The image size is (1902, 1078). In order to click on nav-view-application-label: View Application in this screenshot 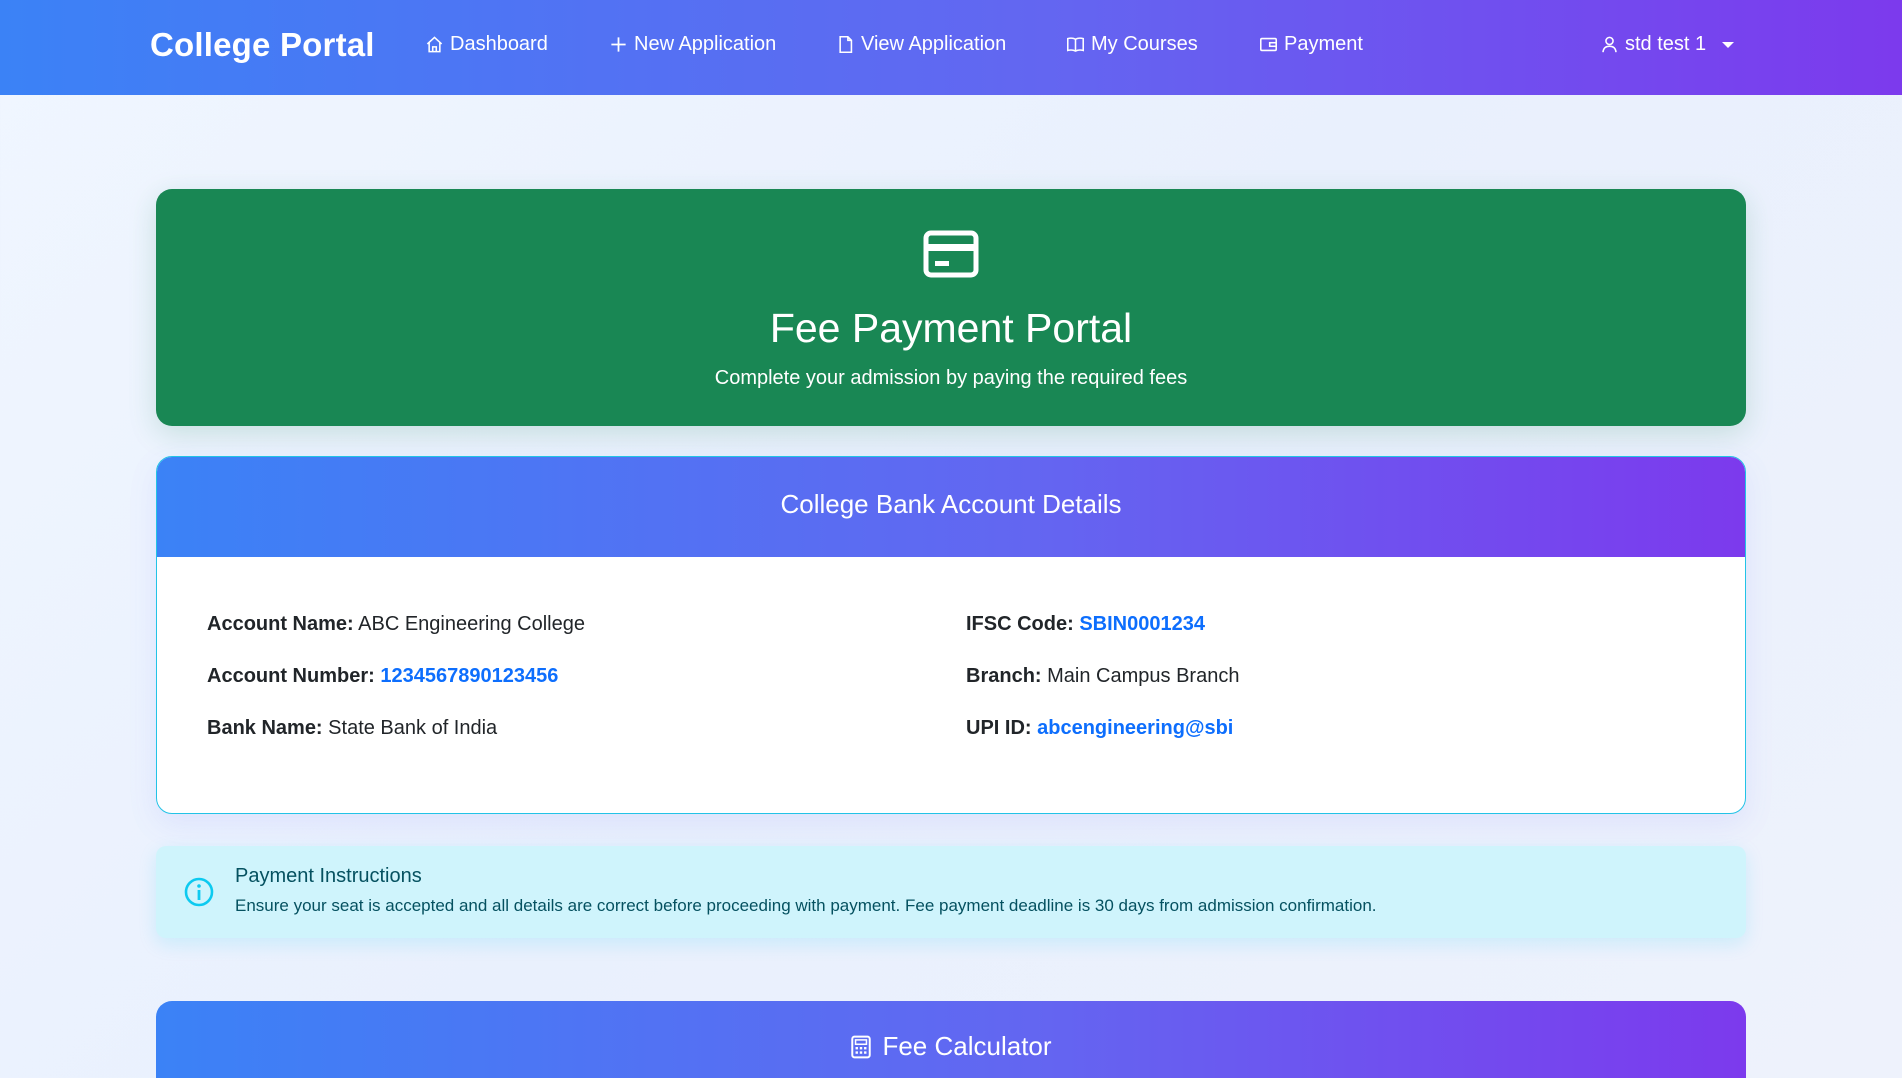, I will do `click(934, 44)`.